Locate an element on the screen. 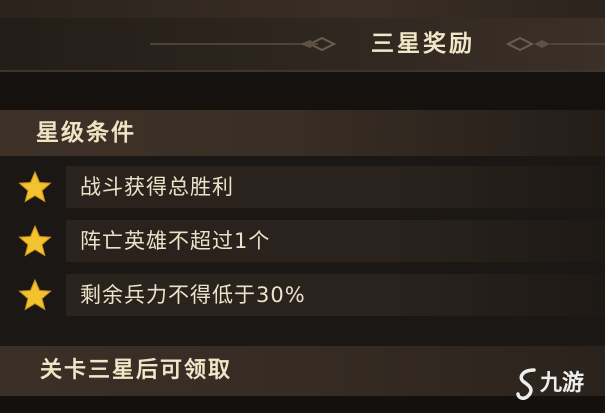 This screenshot has height=413, width=605. reward-header: 三星奖励 is located at coordinates (302, 44).